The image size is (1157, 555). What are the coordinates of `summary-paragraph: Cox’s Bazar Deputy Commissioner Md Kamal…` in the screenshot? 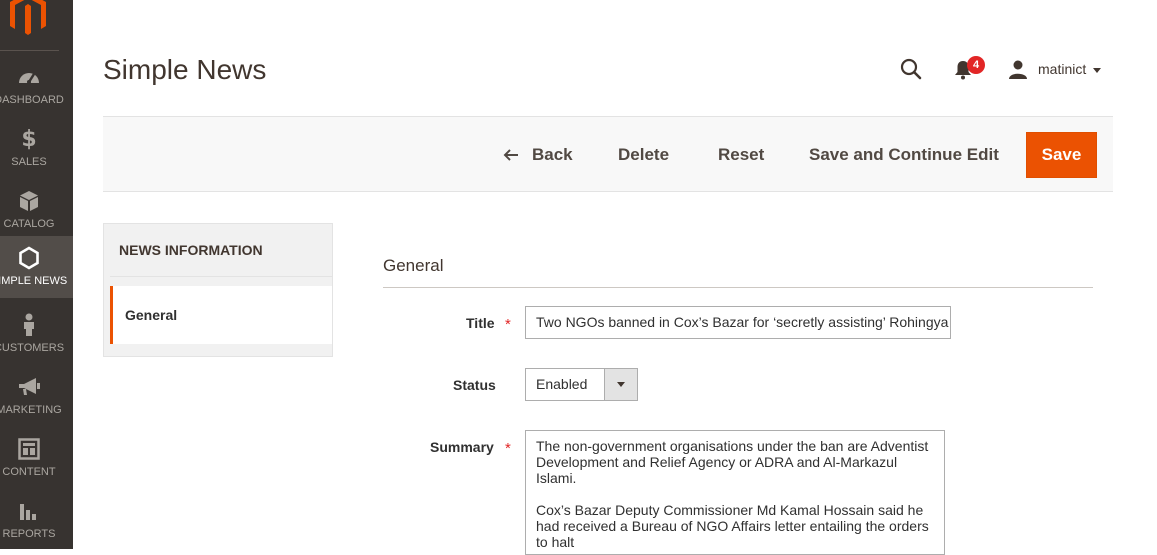 It's located at (732, 526).